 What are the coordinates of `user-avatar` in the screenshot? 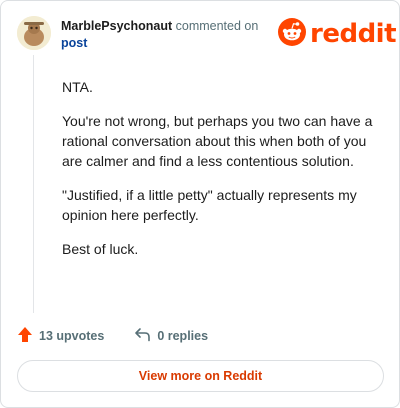 It's located at (34, 33).